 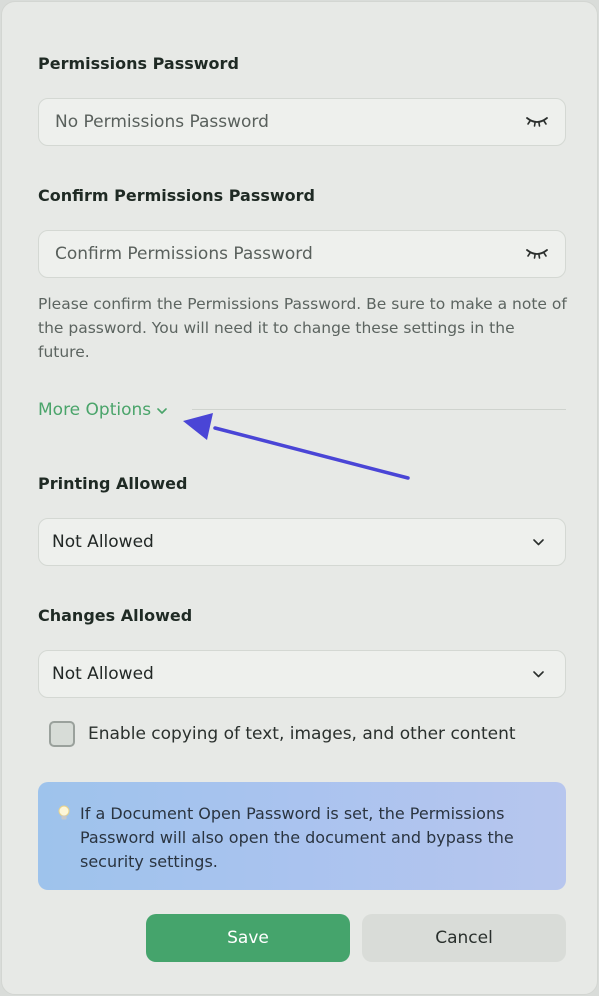 What do you see at coordinates (296, 446) in the screenshot?
I see `annotation-arrow` at bounding box center [296, 446].